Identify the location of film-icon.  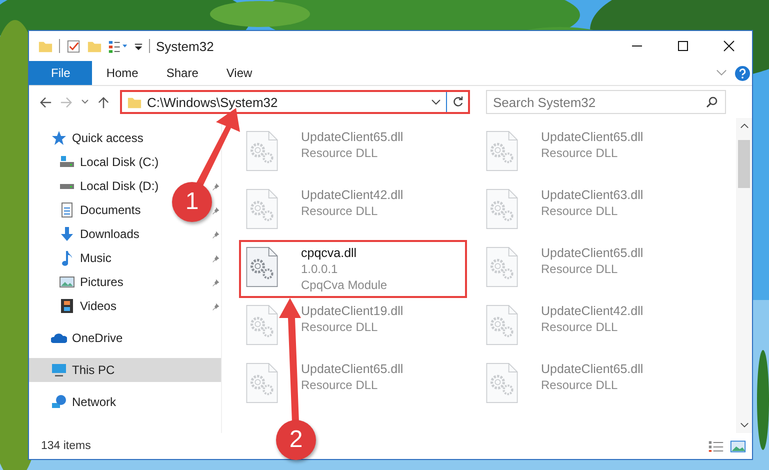
(67, 306).